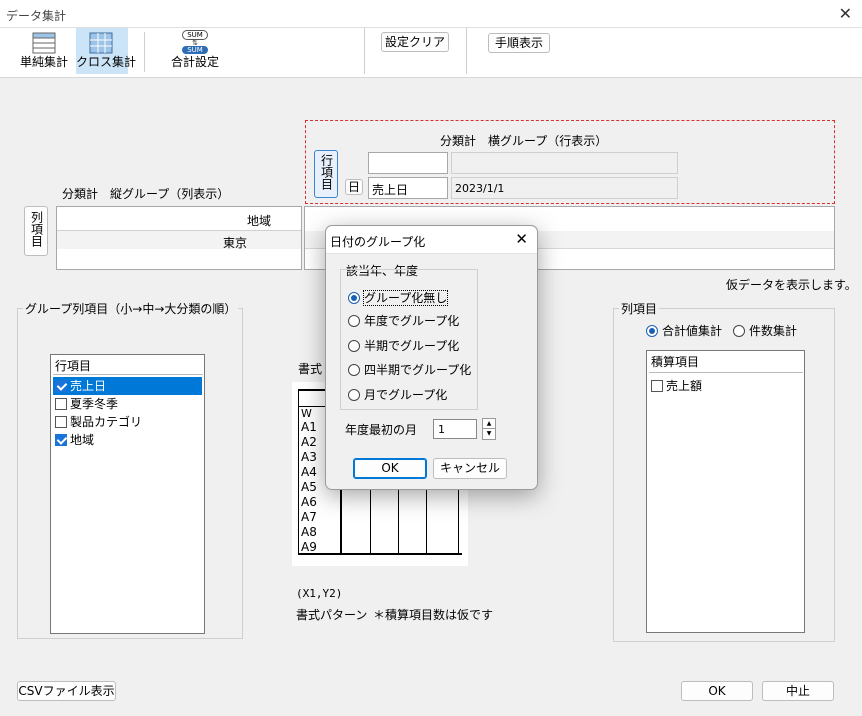 The width and height of the screenshot is (862, 716). I want to click on title-bar: データ集計 ✕, so click(431, 14).